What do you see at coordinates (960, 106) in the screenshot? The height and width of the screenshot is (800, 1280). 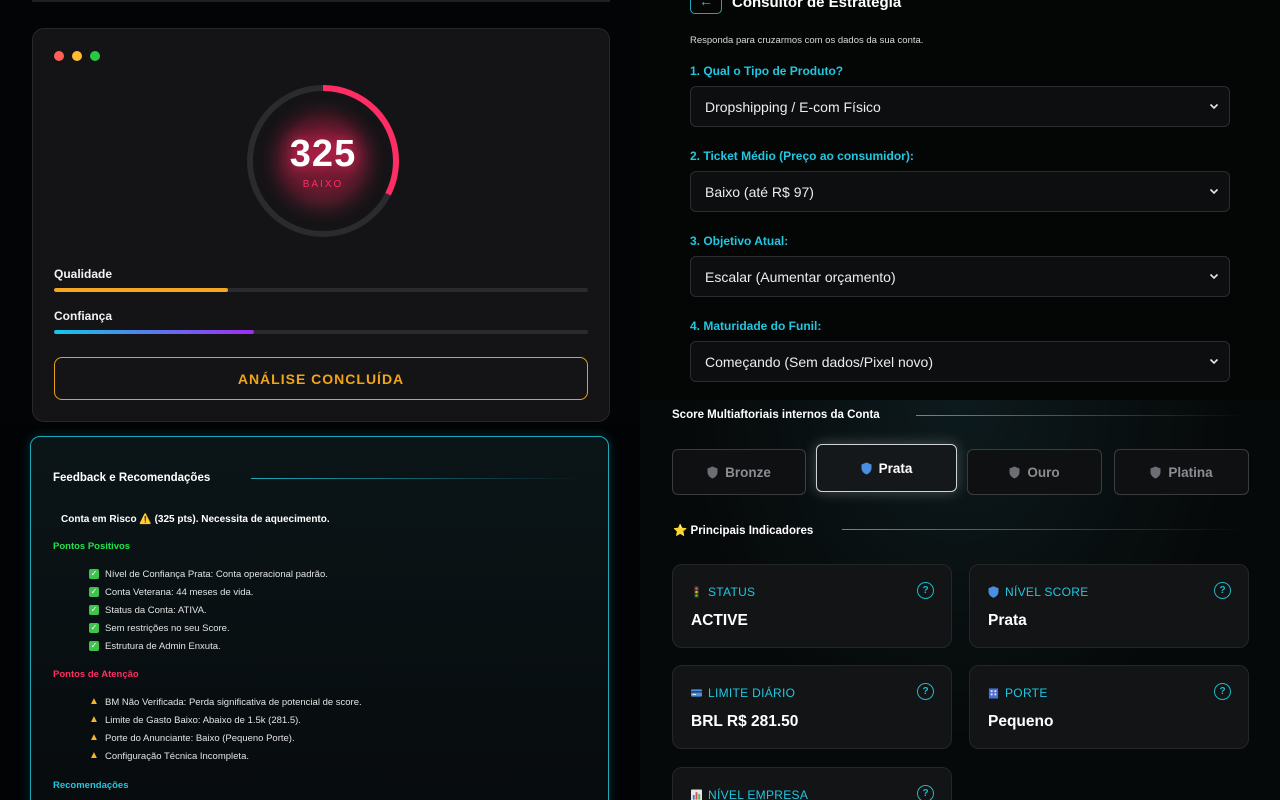 I see `product-type-select: Dropshipping / E-com Físico` at bounding box center [960, 106].